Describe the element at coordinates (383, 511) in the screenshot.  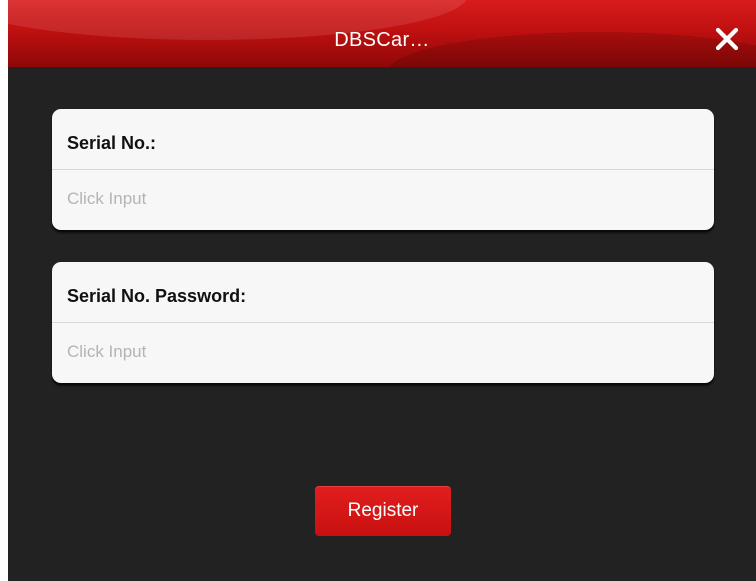
I see `register-button: Register` at that location.